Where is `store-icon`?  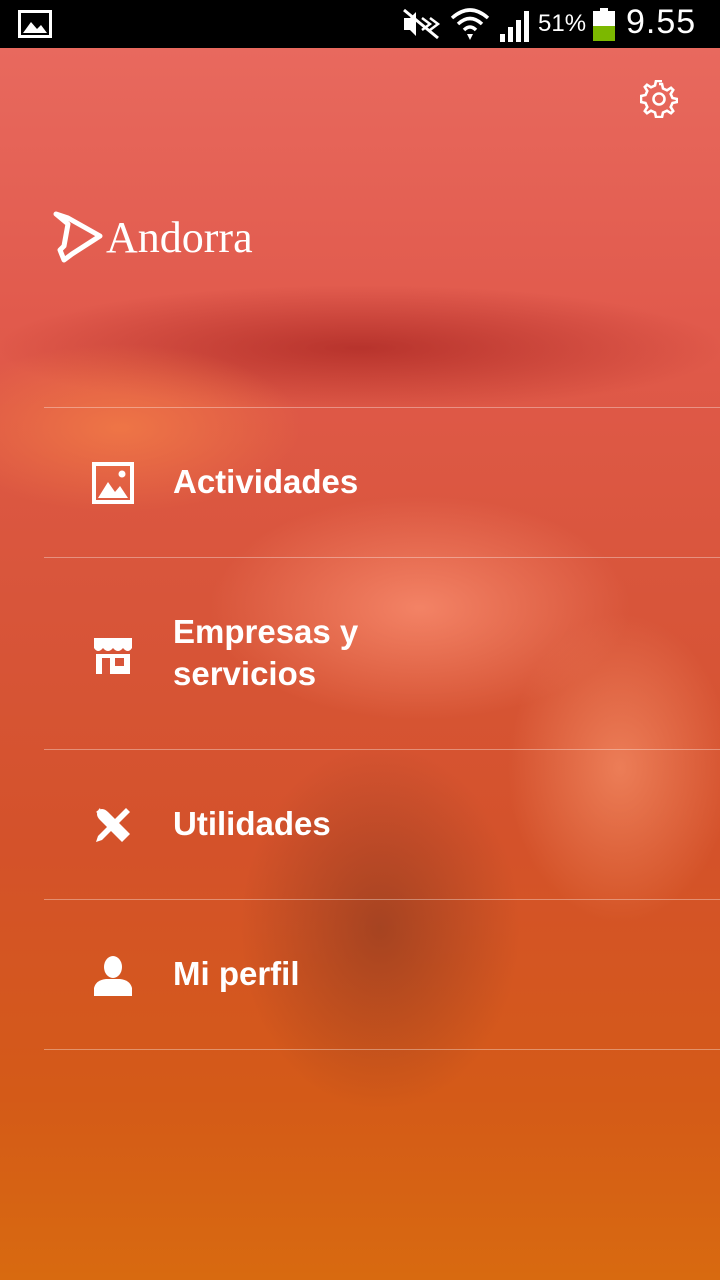
store-icon is located at coordinates (113, 656).